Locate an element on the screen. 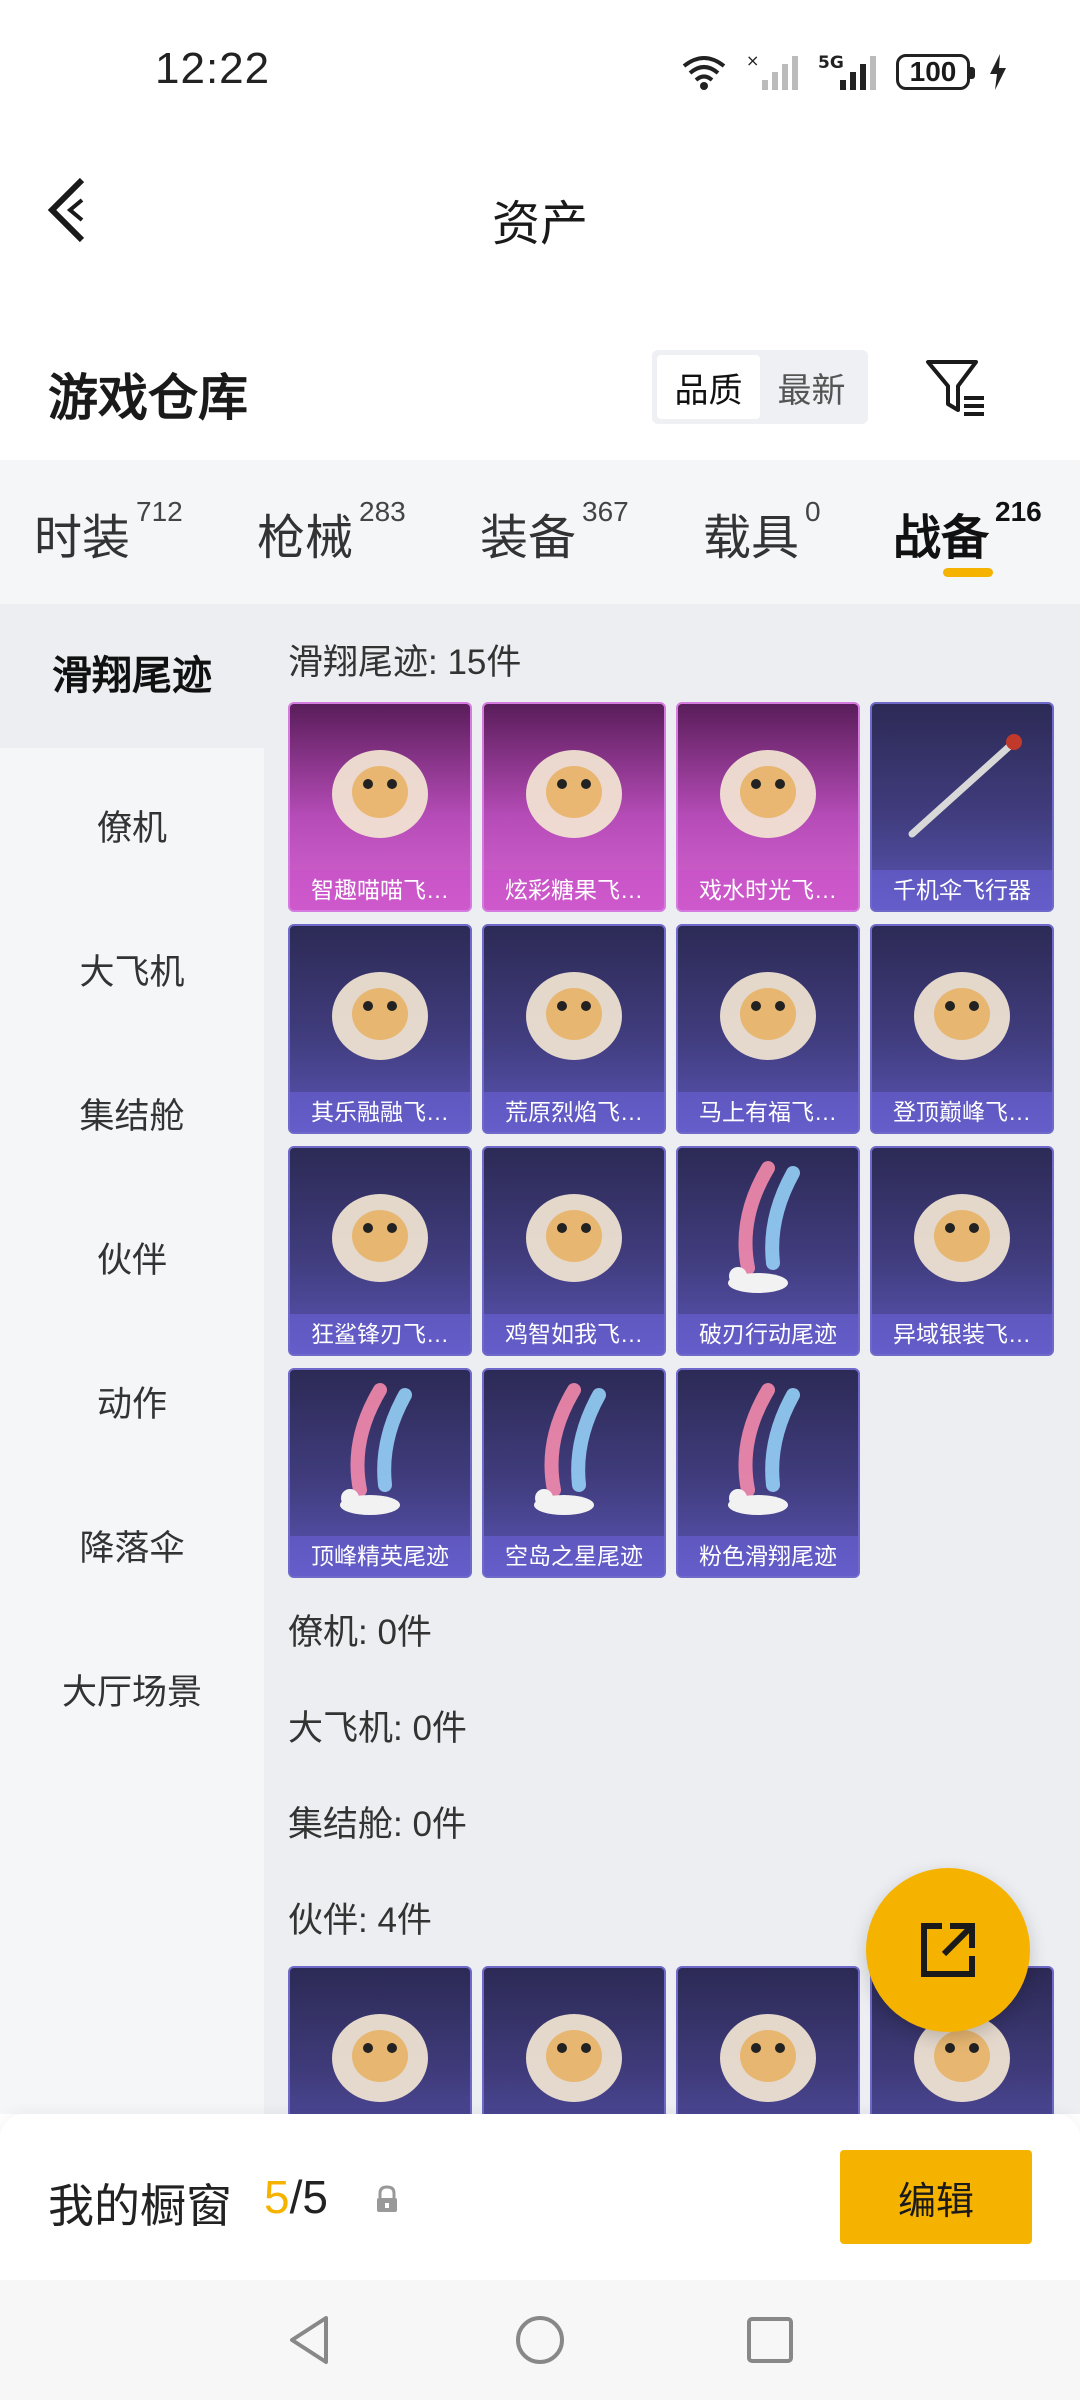  item-card-label: 破刃行动尾迹 is located at coordinates (768, 1334).